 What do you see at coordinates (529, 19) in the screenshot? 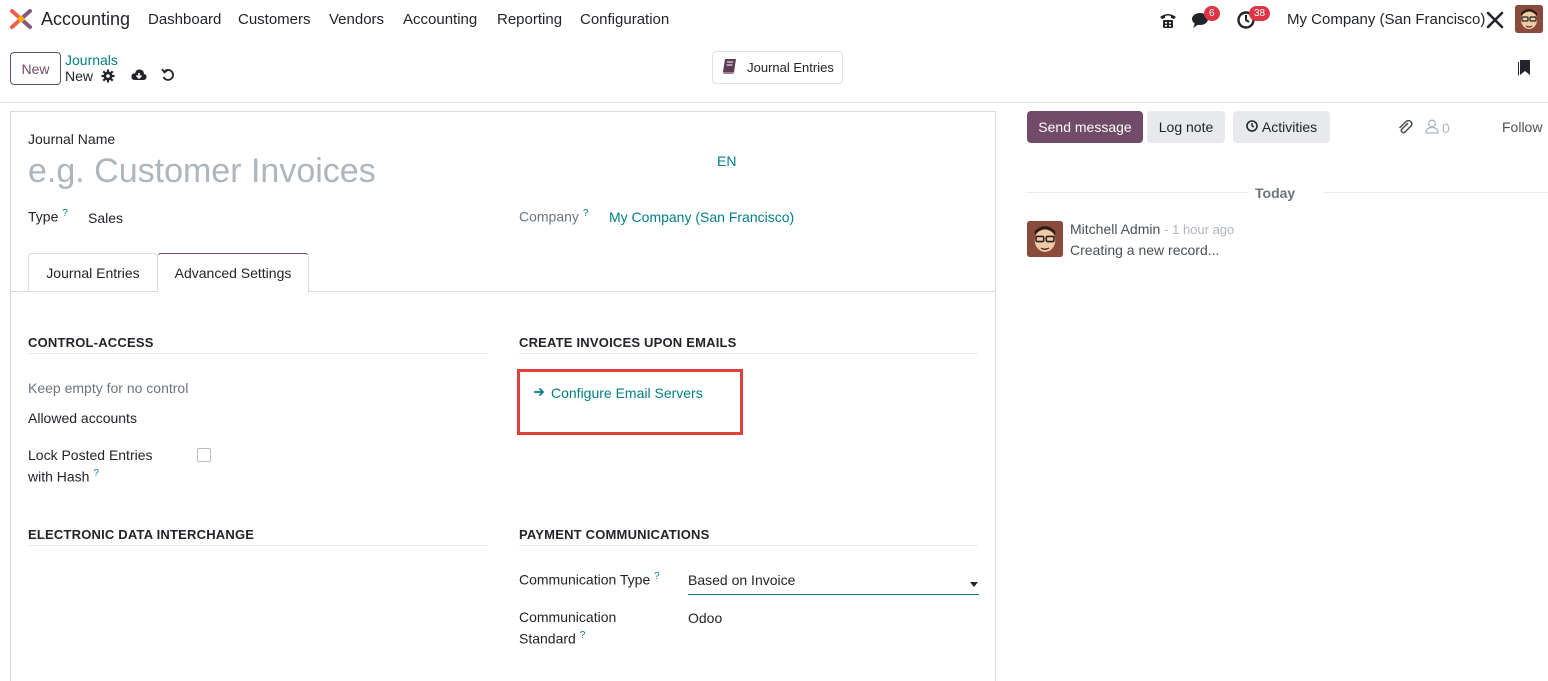
I see `menu-reporting: Reporting` at bounding box center [529, 19].